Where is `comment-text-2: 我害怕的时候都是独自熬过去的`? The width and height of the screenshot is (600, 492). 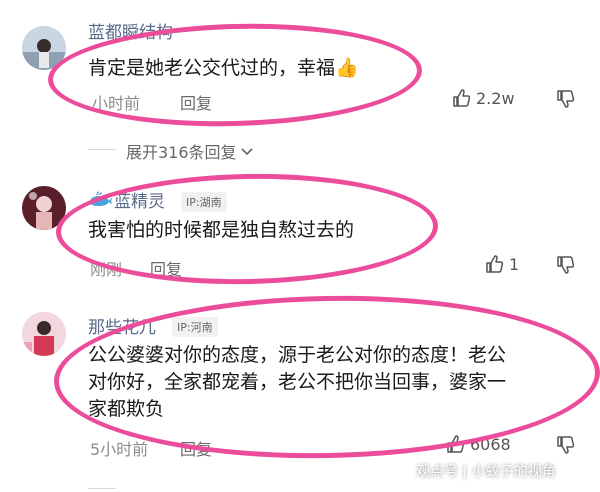 comment-text-2: 我害怕的时候都是独自熬过去的 is located at coordinates (221, 230).